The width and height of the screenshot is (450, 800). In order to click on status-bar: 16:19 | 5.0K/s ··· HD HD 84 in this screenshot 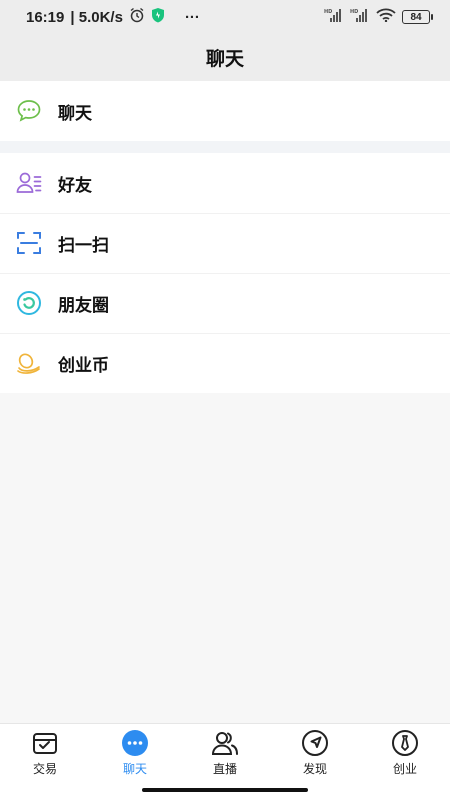, I will do `click(225, 17)`.